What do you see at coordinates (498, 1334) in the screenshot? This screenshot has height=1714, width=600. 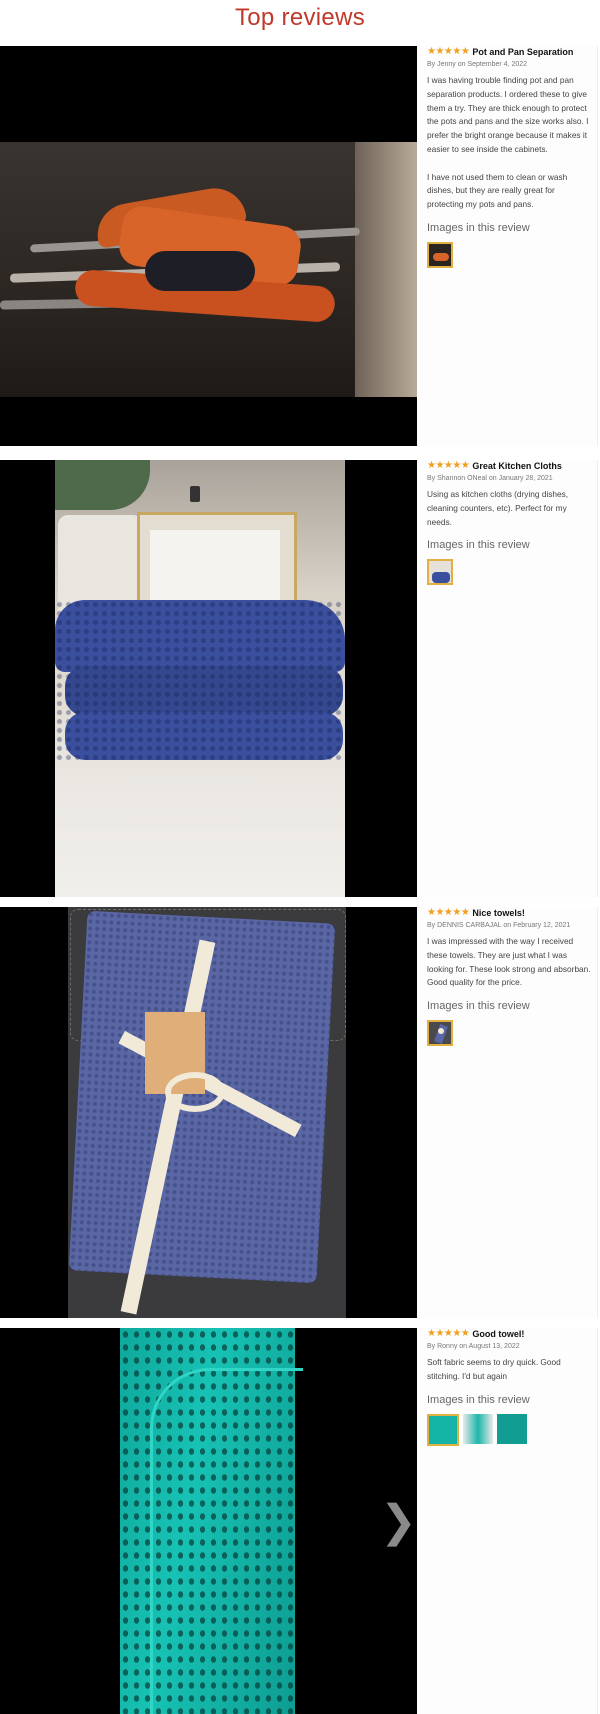 I see `review-title: Good towel!` at bounding box center [498, 1334].